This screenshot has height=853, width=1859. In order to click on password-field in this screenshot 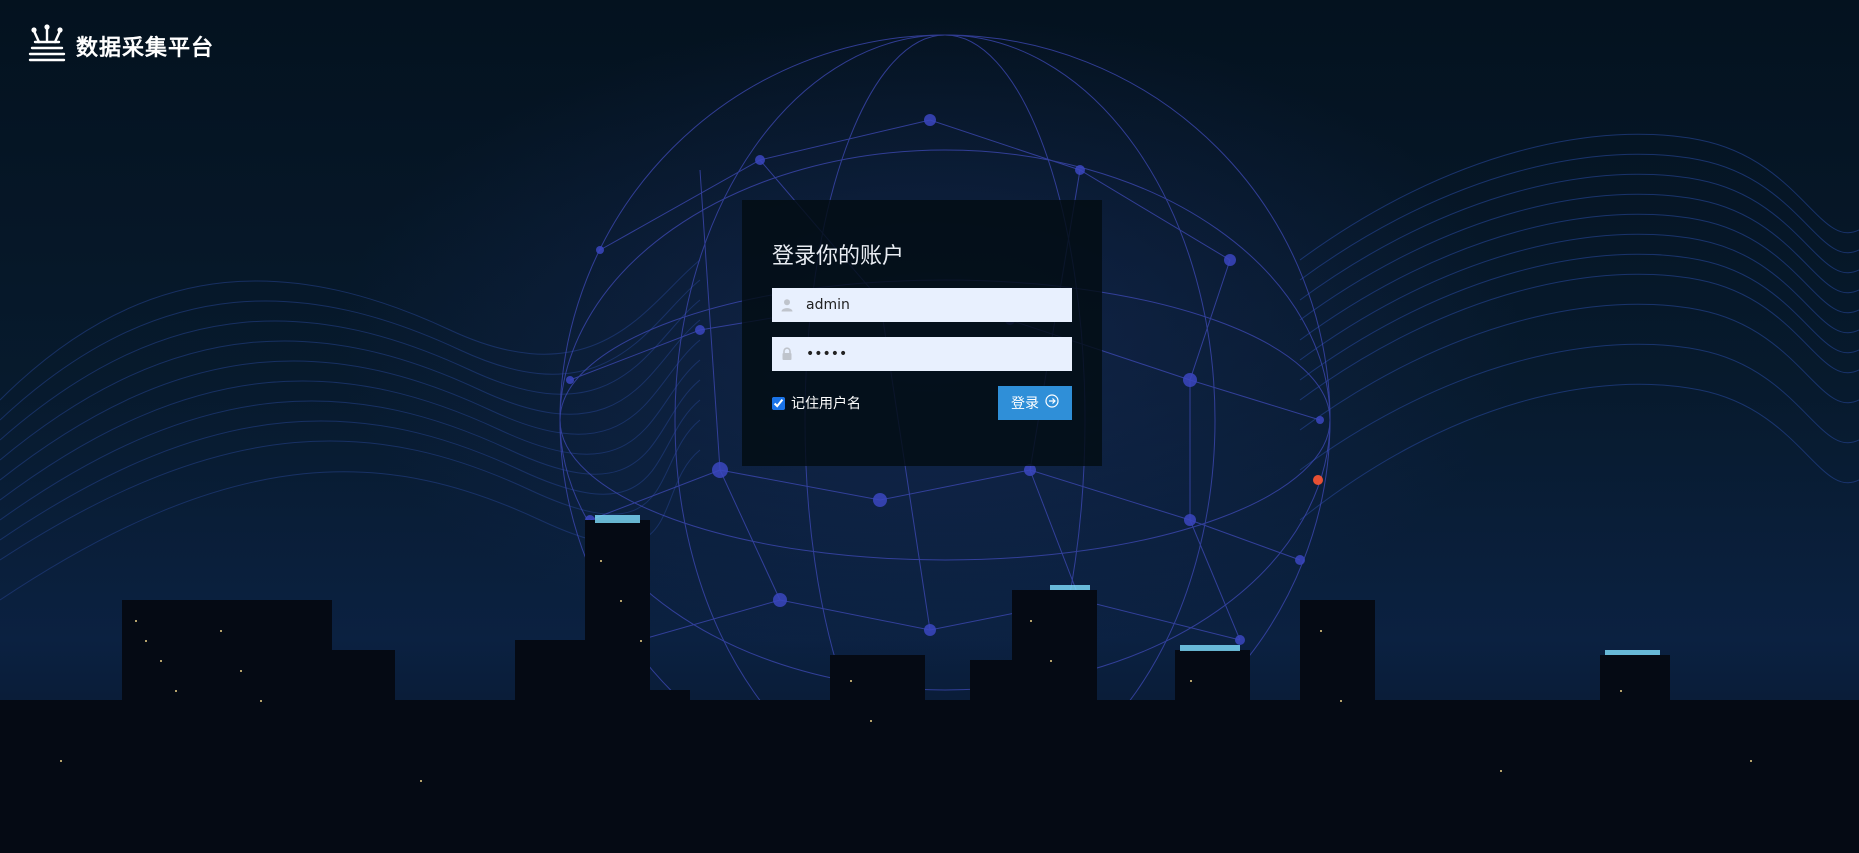, I will do `click(922, 354)`.